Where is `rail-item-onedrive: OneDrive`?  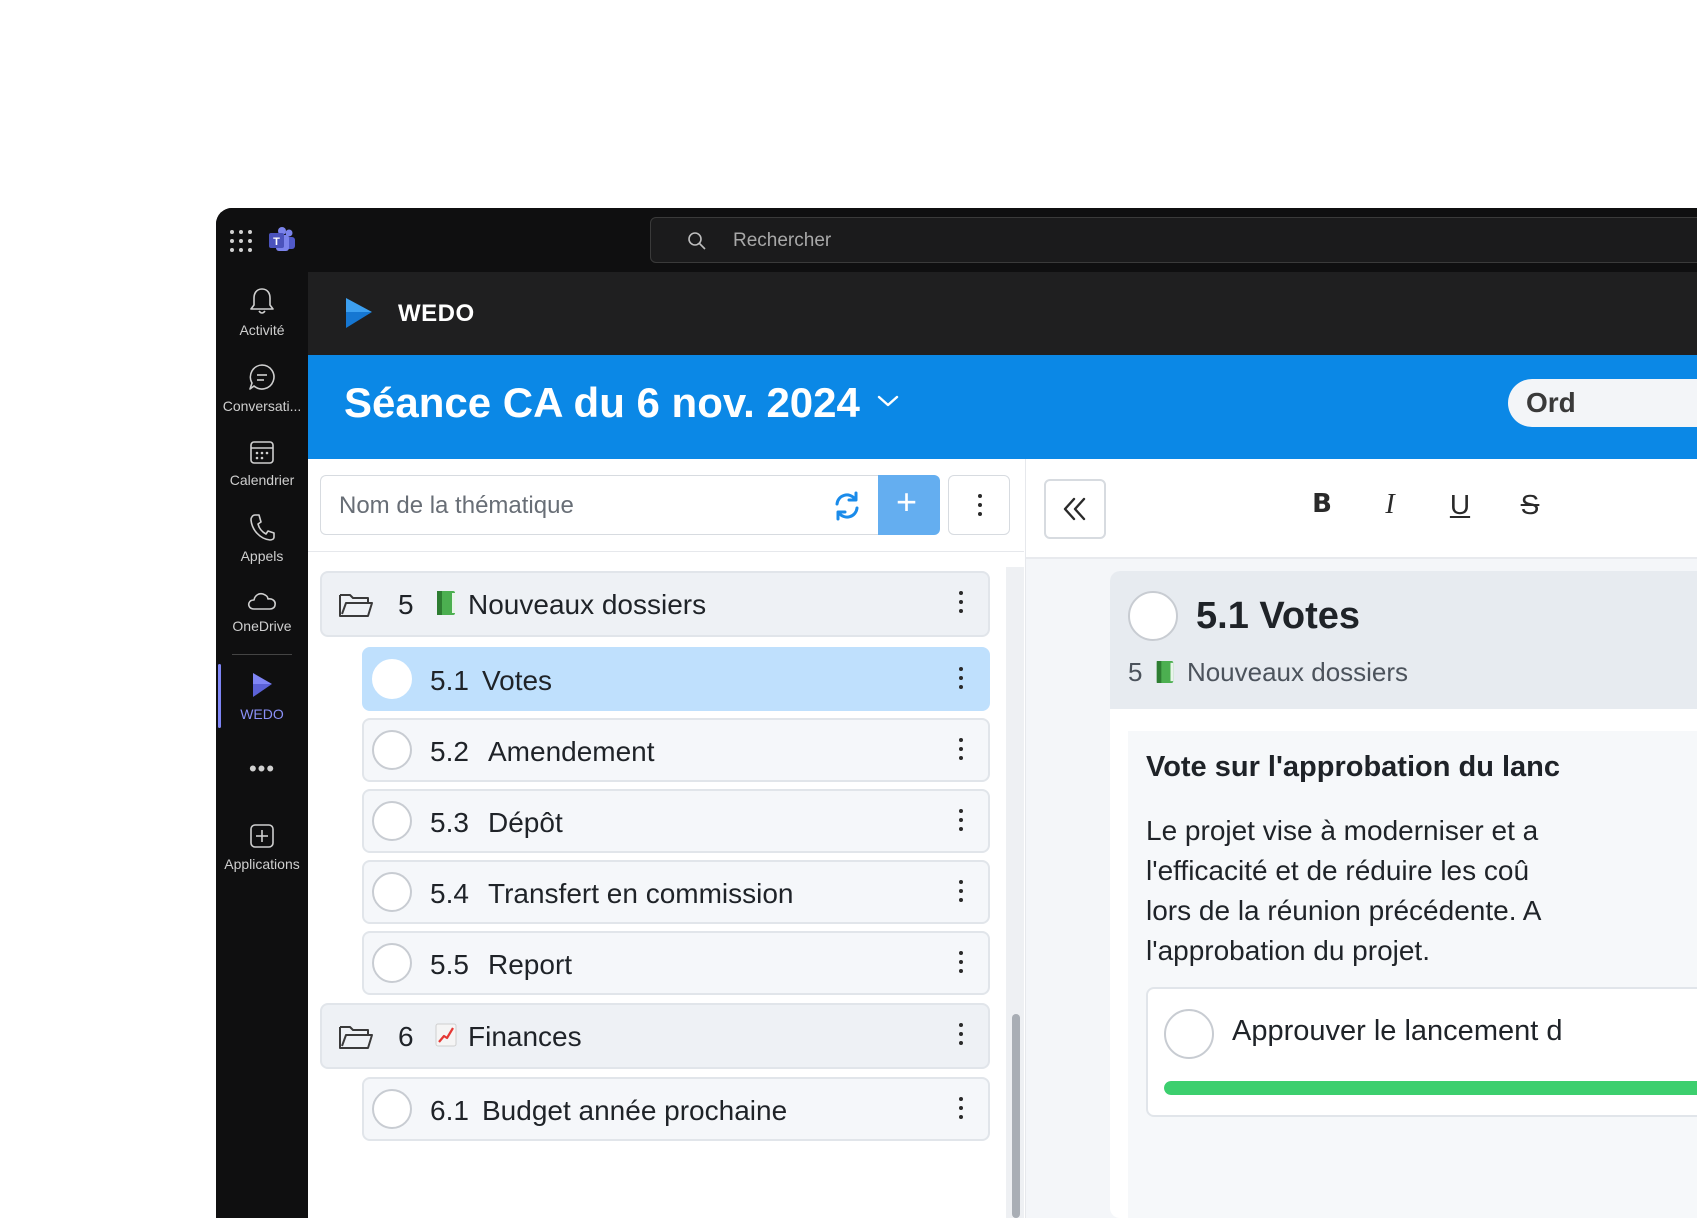
rail-item-onedrive: OneDrive is located at coordinates (262, 612).